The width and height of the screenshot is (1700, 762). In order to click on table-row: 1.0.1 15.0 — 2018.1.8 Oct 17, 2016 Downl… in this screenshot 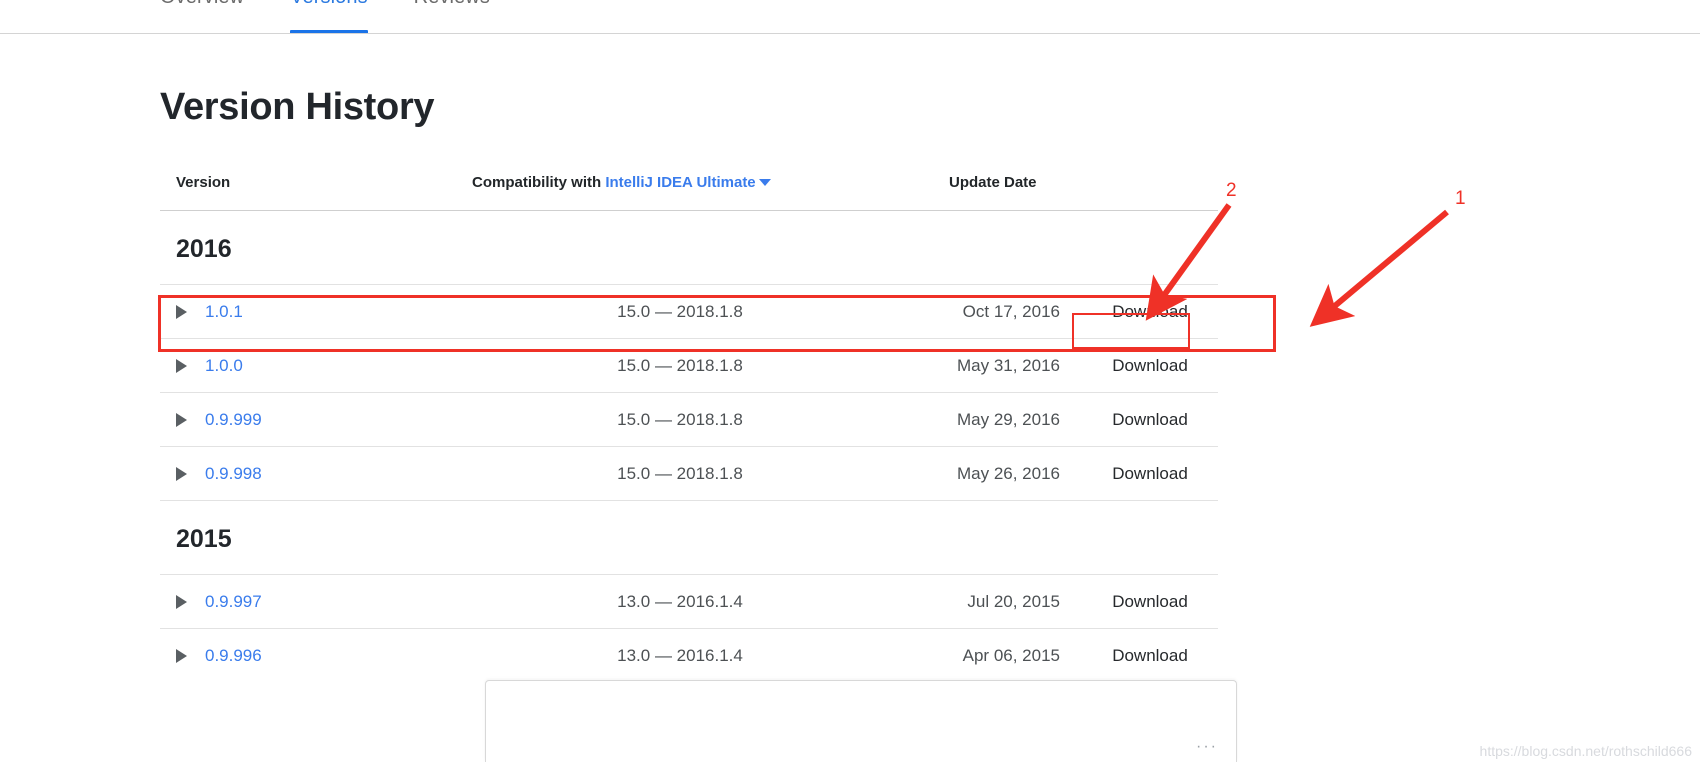, I will do `click(689, 311)`.